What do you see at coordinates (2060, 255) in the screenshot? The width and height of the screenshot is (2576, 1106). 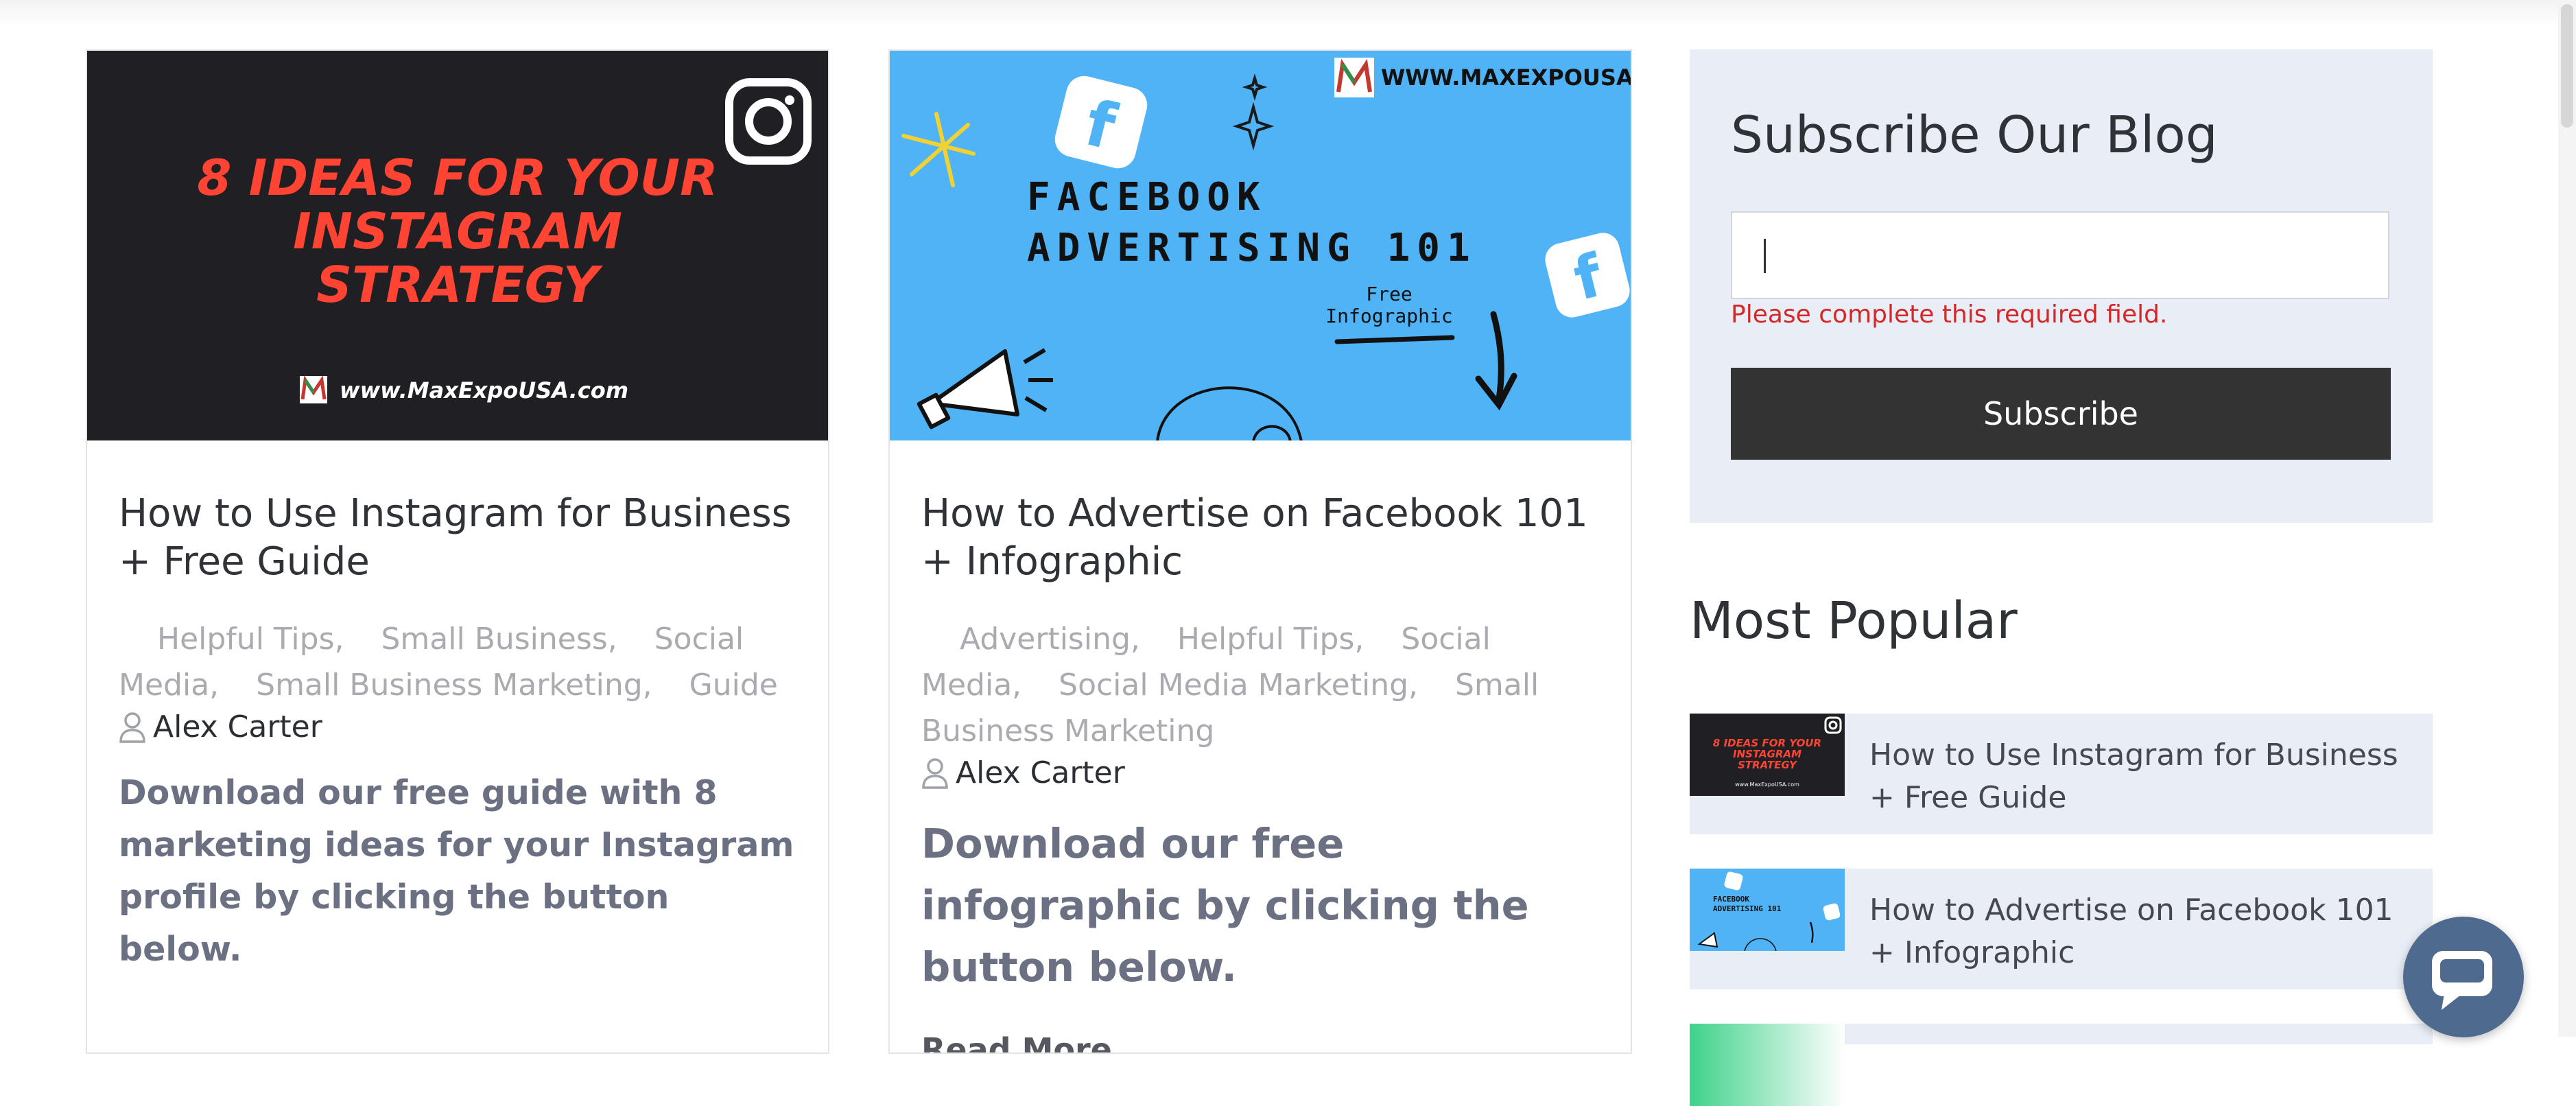 I see `email-field` at bounding box center [2060, 255].